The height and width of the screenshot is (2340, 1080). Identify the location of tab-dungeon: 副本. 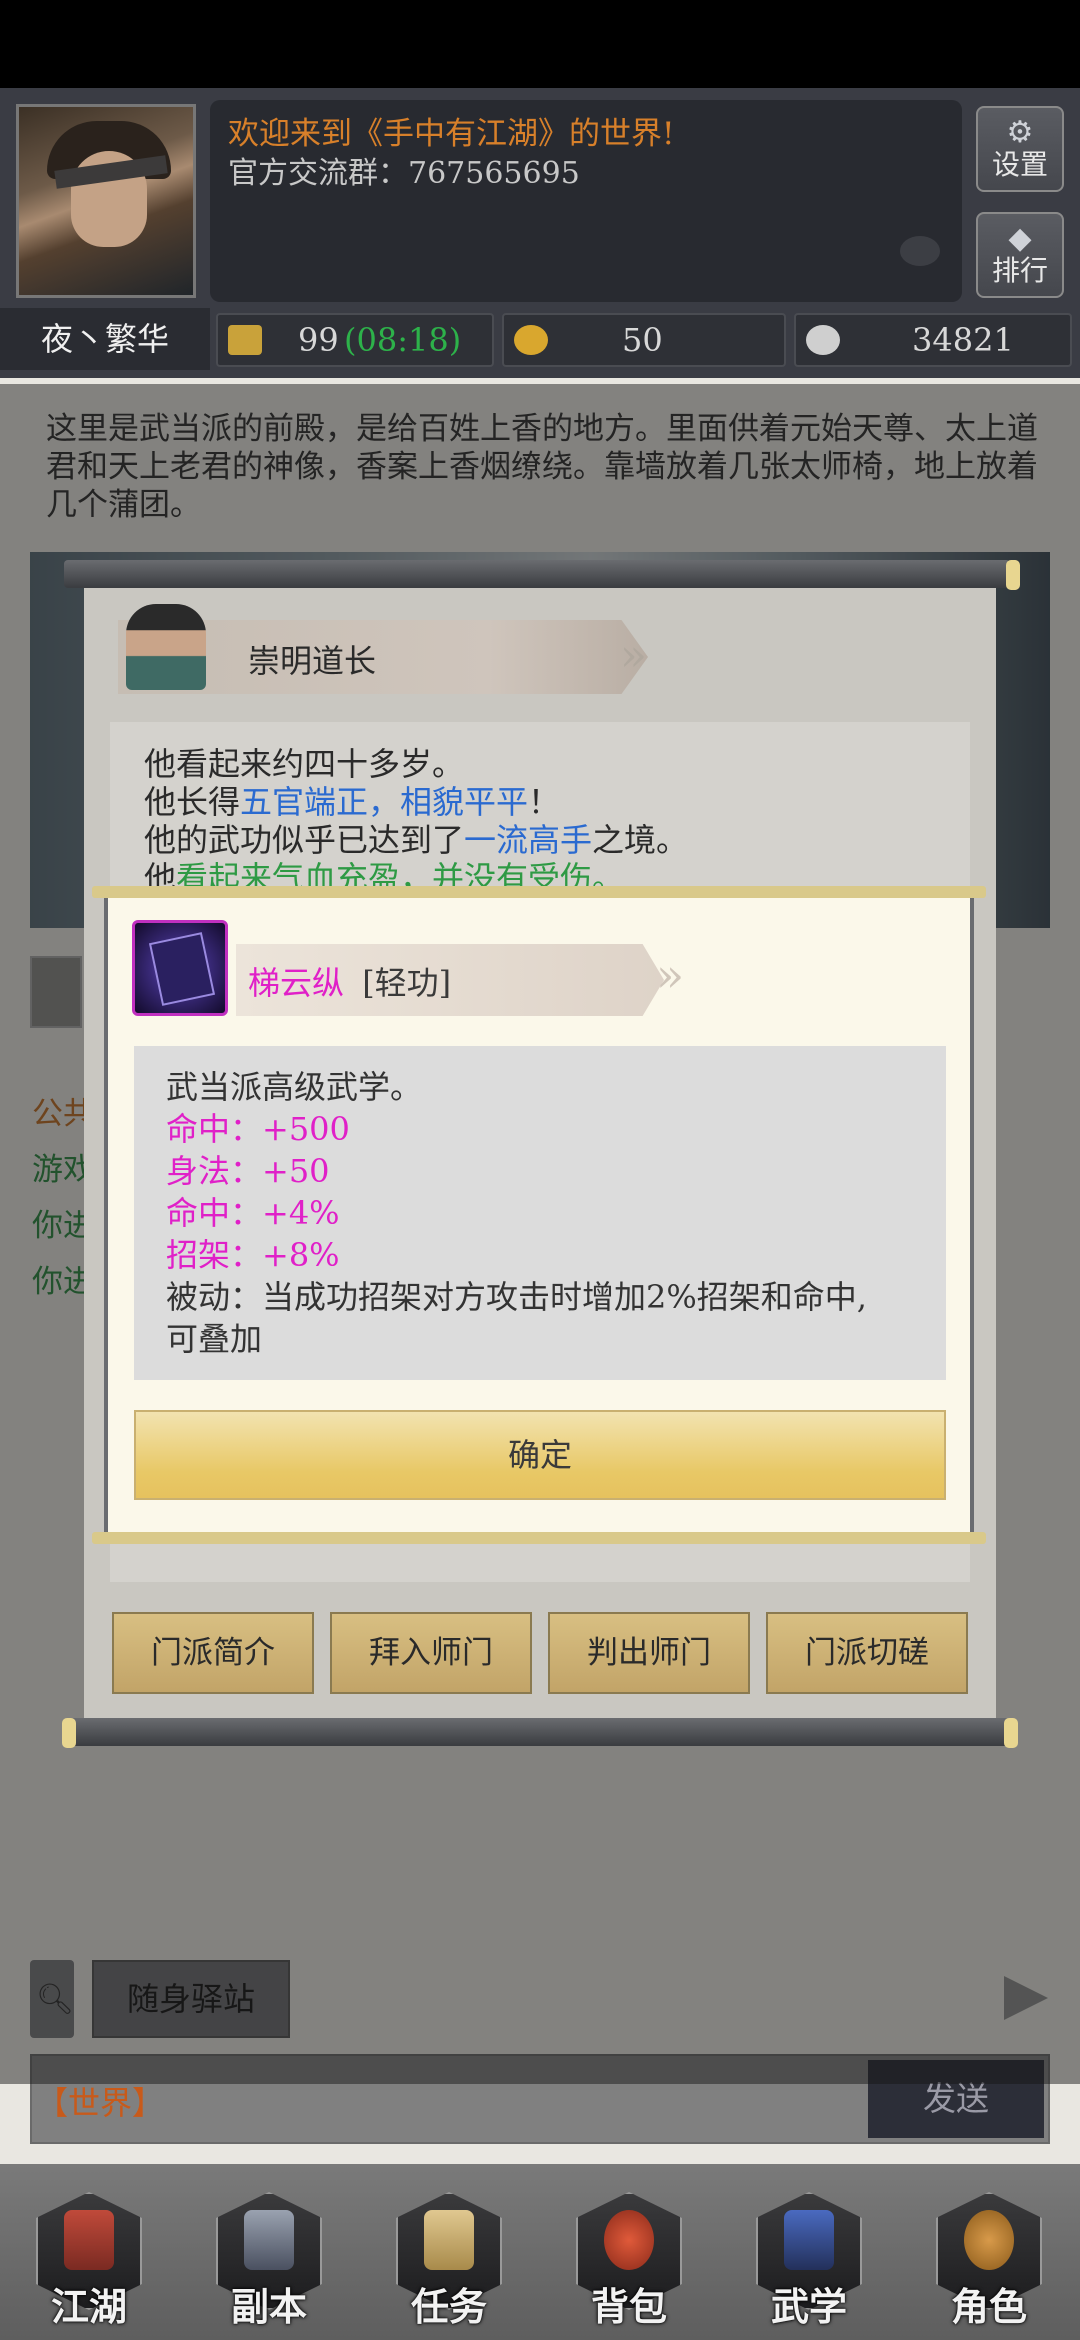
(269, 2258).